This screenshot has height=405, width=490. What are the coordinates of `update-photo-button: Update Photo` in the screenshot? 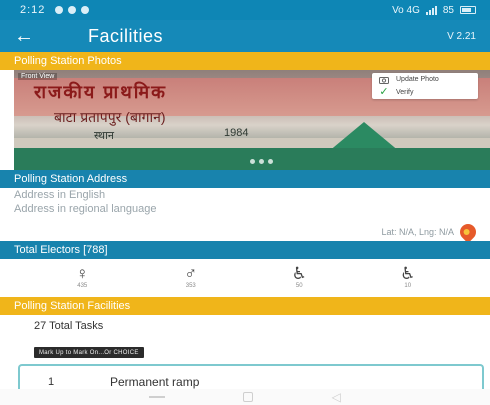 It's located at (425, 79).